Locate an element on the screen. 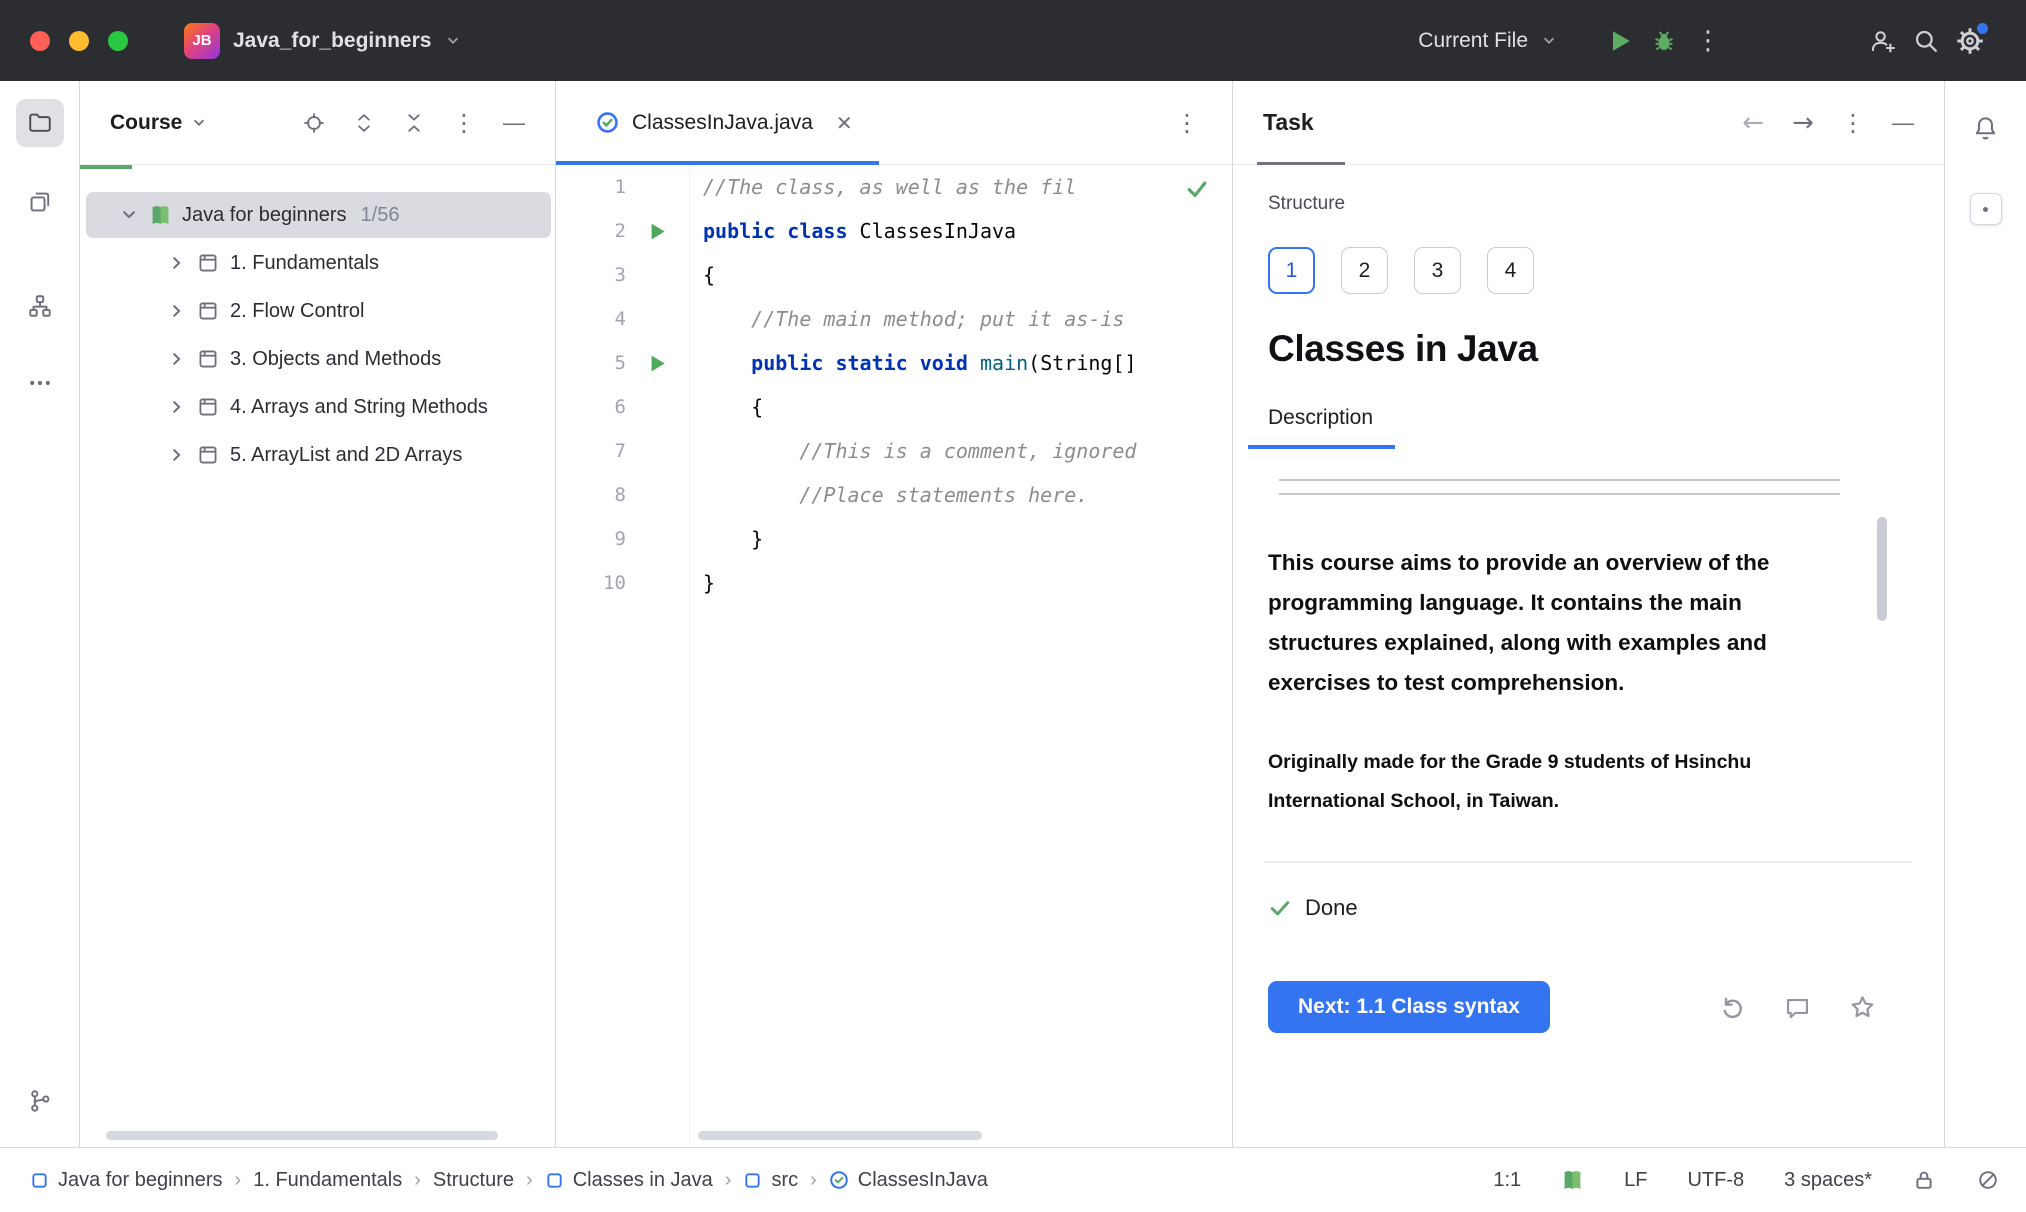  code-line: 5 public static void main(String[] is located at coordinates (894, 363).